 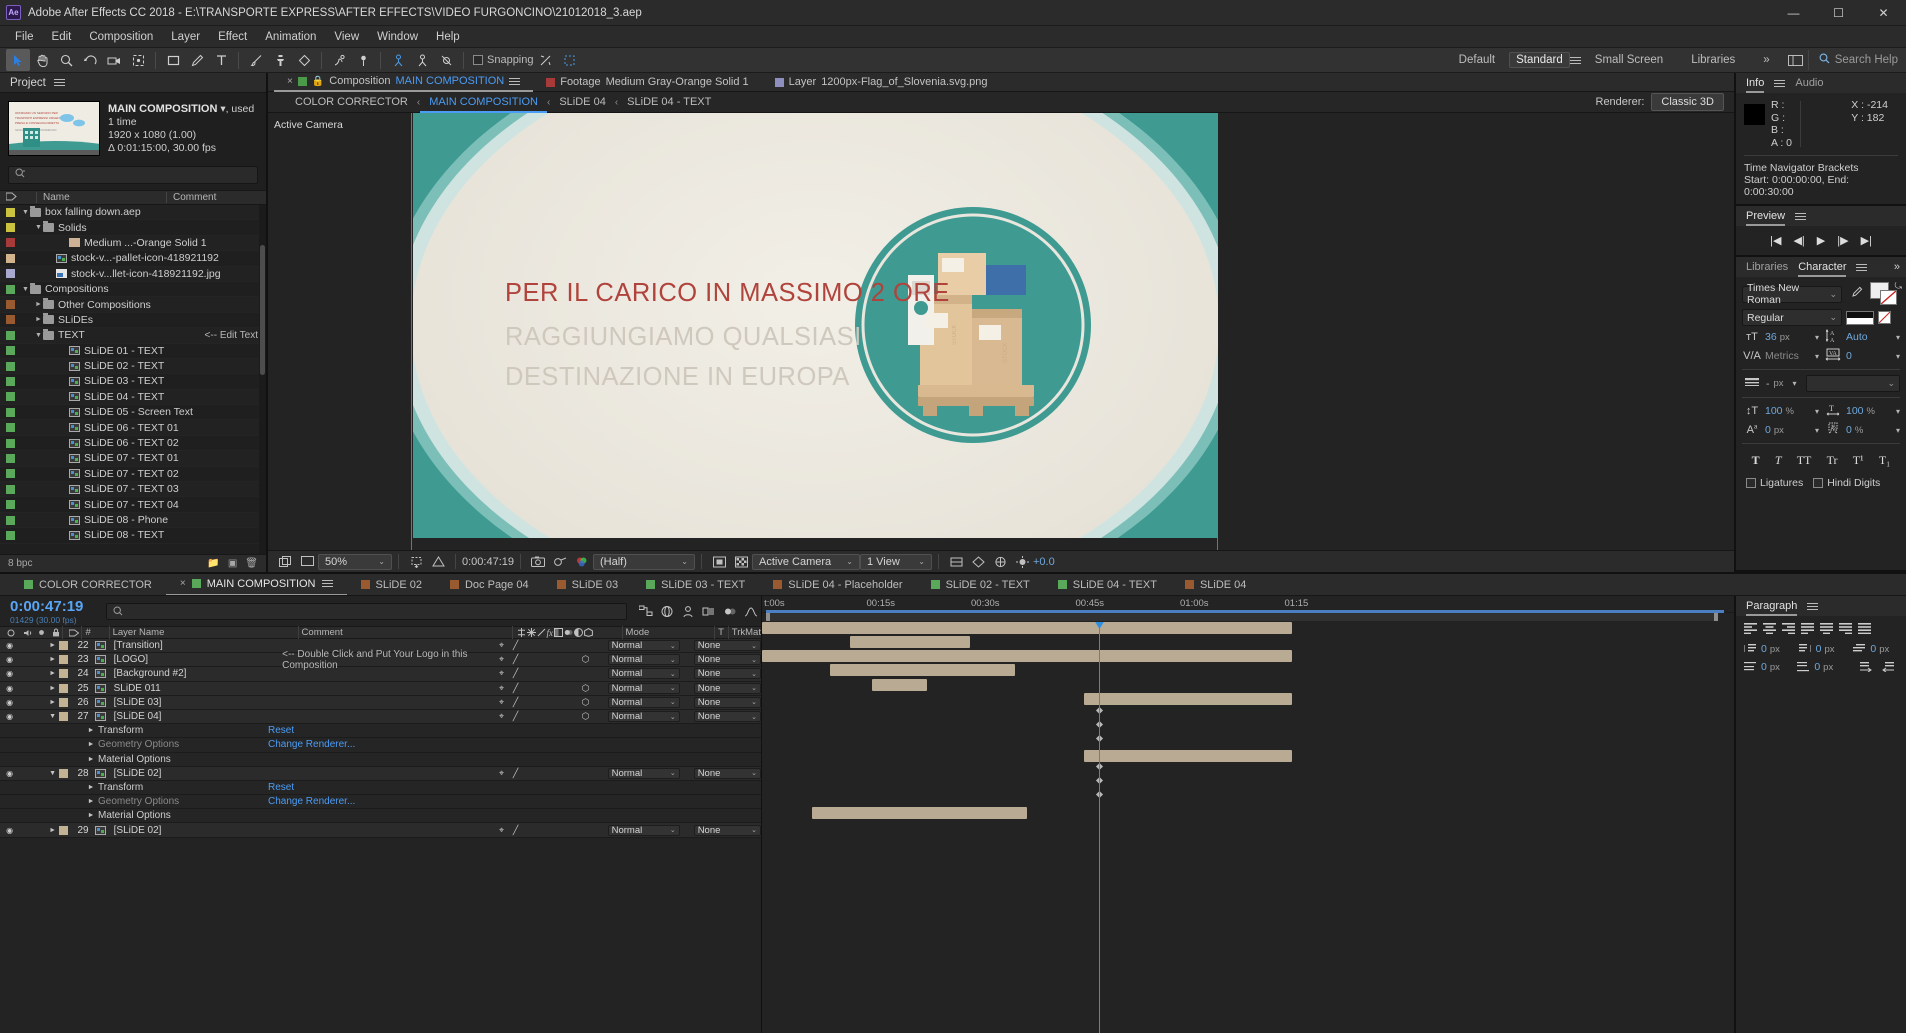 I want to click on menu-view: View, so click(x=346, y=37).